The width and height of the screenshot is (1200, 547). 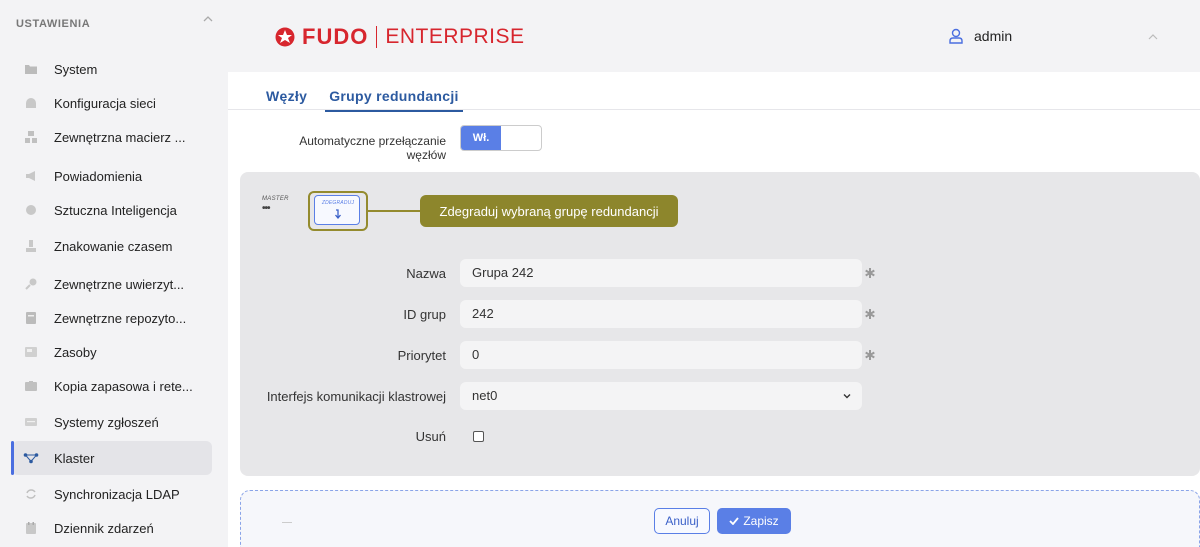 I want to click on save-button: Zapisz, so click(x=754, y=521).